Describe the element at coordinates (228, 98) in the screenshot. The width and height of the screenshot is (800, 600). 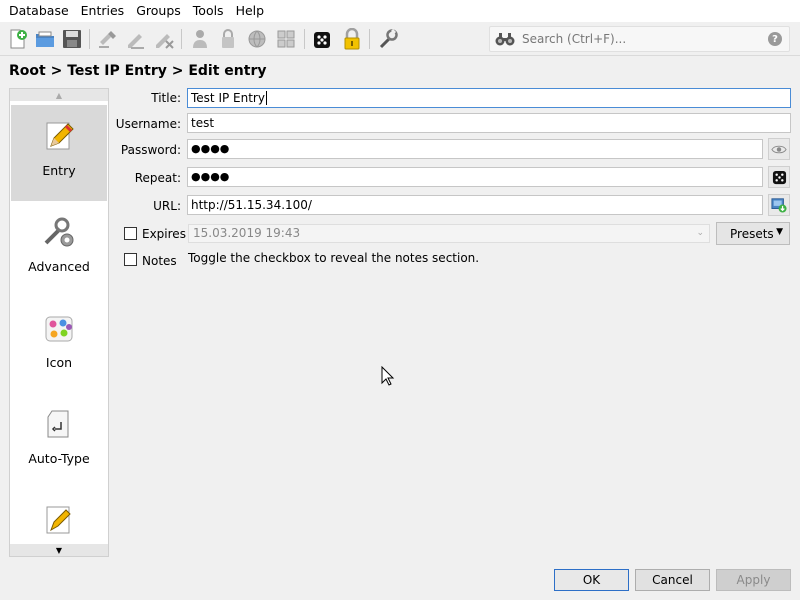
I see `title-value: Test IP Entry` at that location.